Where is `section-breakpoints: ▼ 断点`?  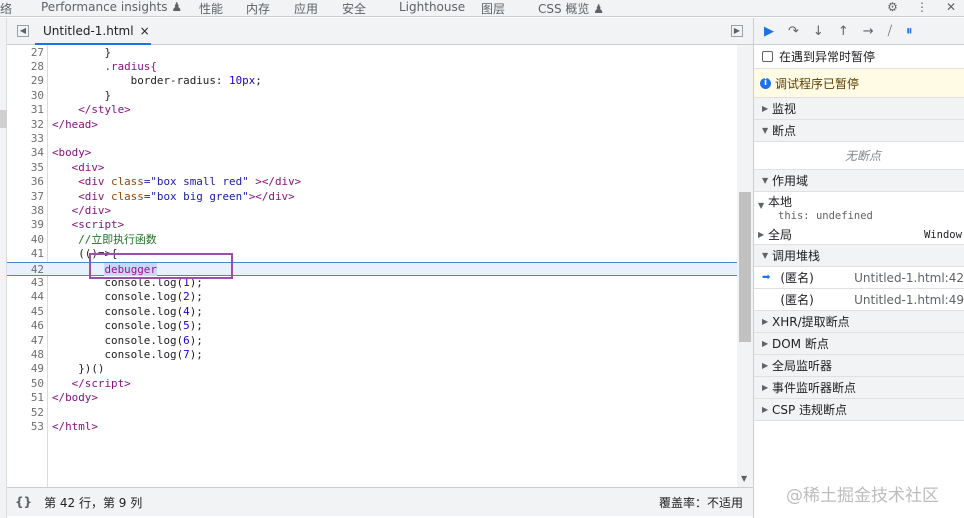
section-breakpoints: ▼ 断点 is located at coordinates (859, 131).